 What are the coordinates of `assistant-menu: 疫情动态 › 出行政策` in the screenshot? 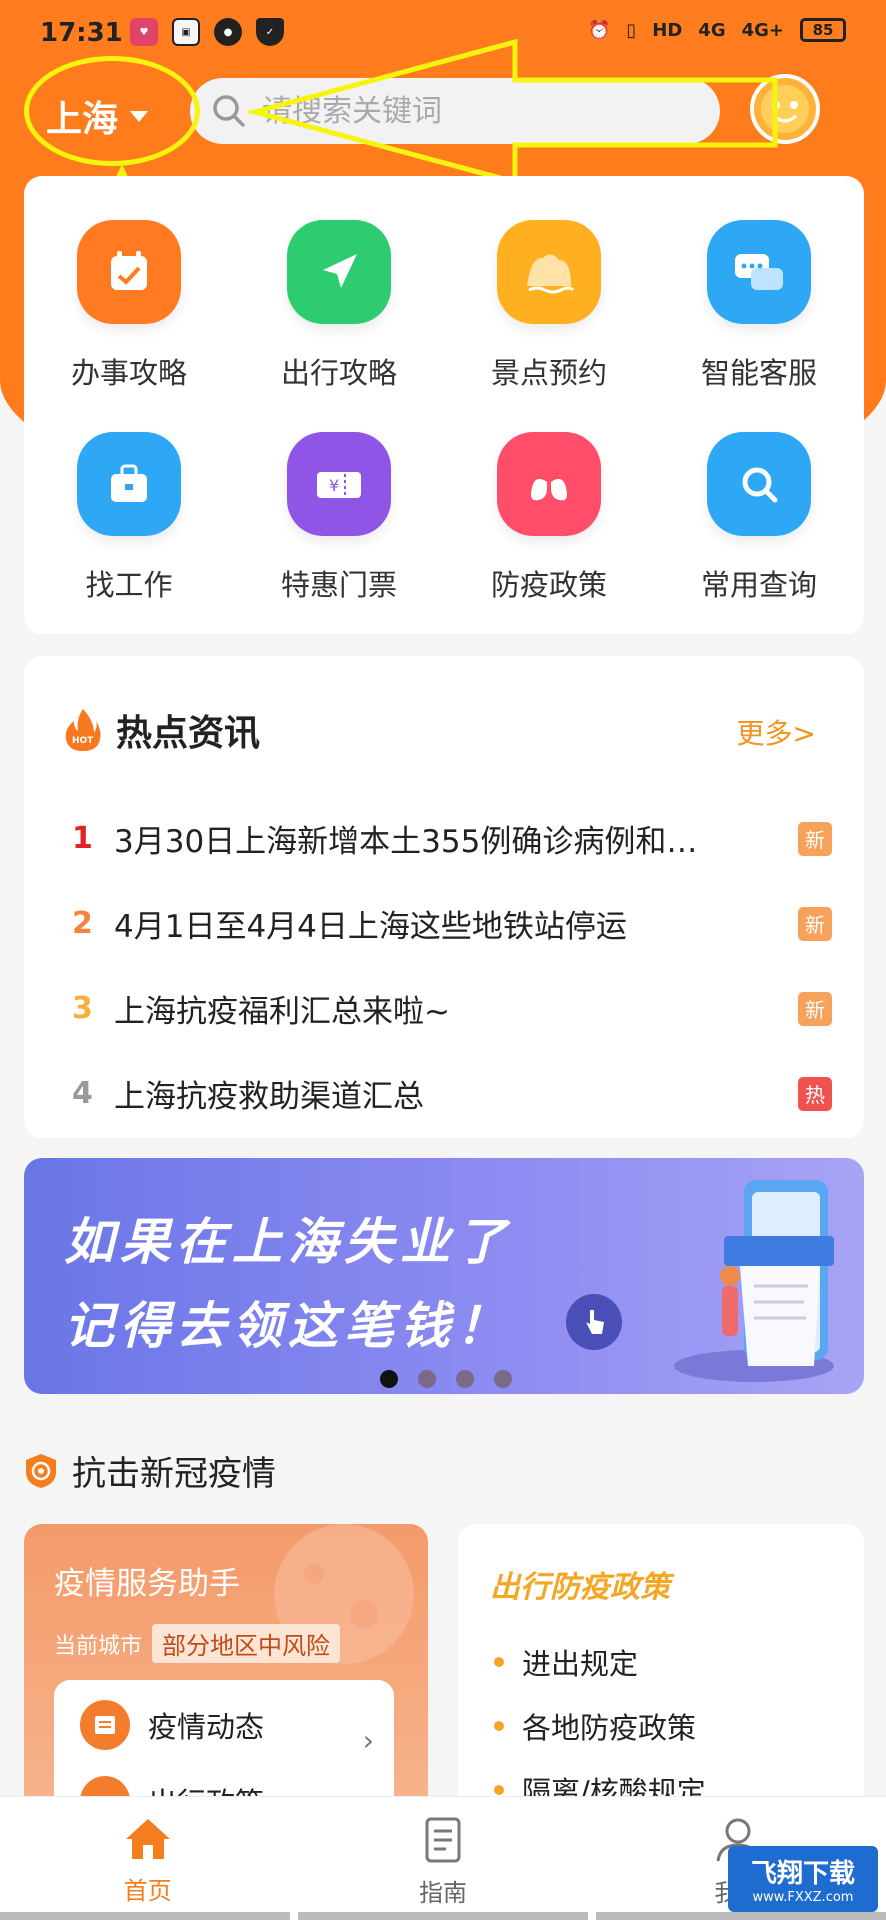 It's located at (224, 1747).